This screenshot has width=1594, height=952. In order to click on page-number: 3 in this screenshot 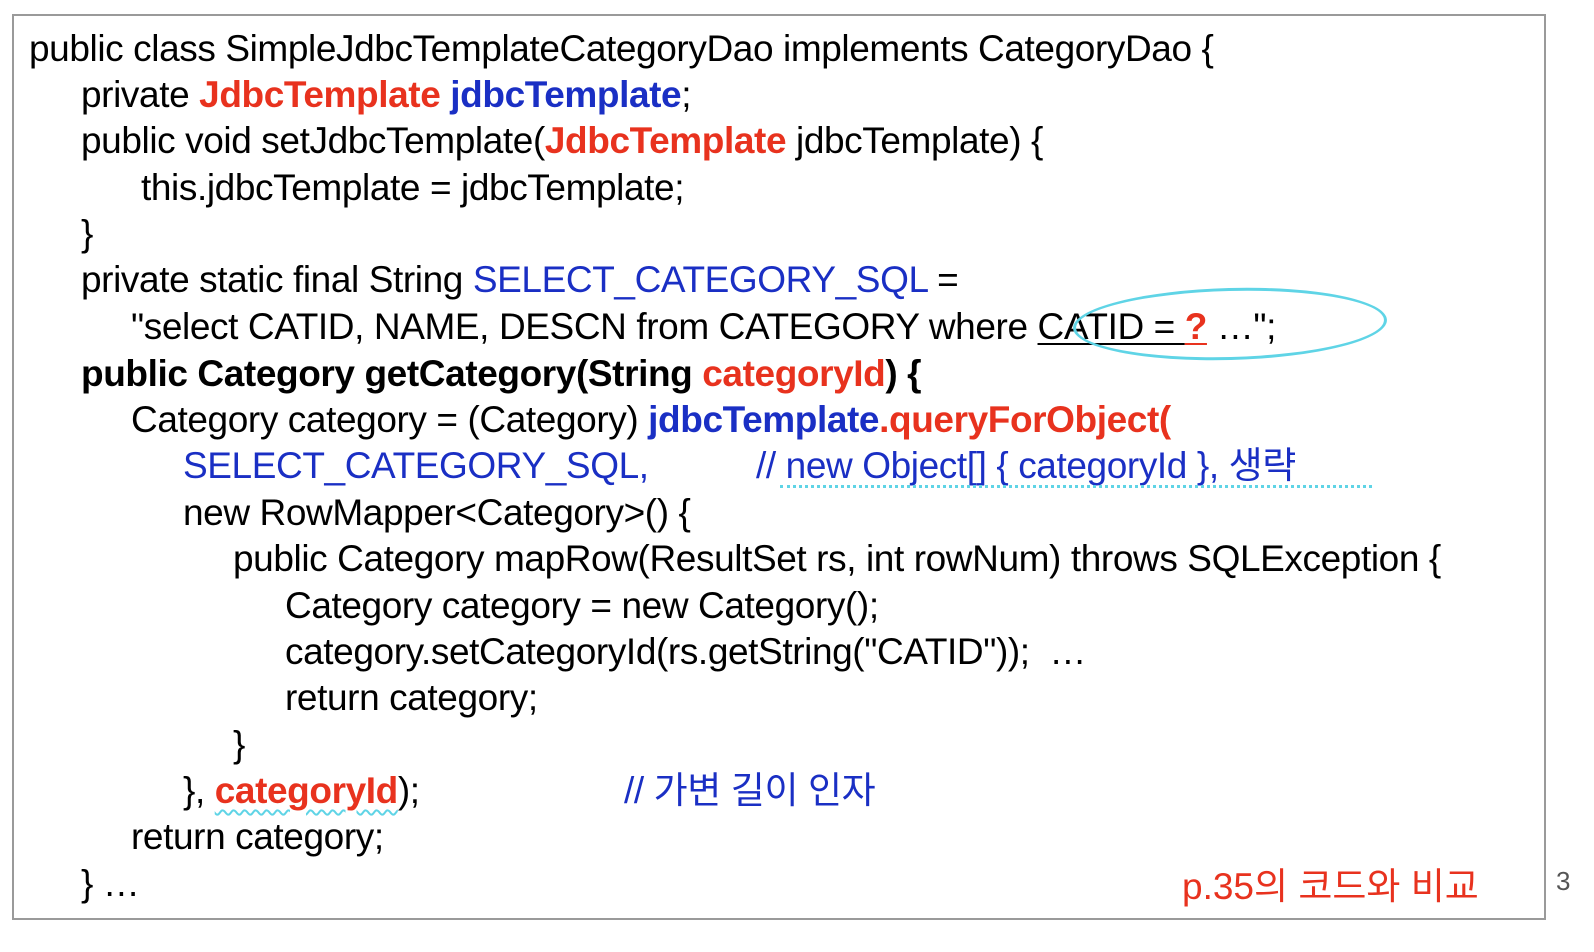, I will do `click(1563, 881)`.